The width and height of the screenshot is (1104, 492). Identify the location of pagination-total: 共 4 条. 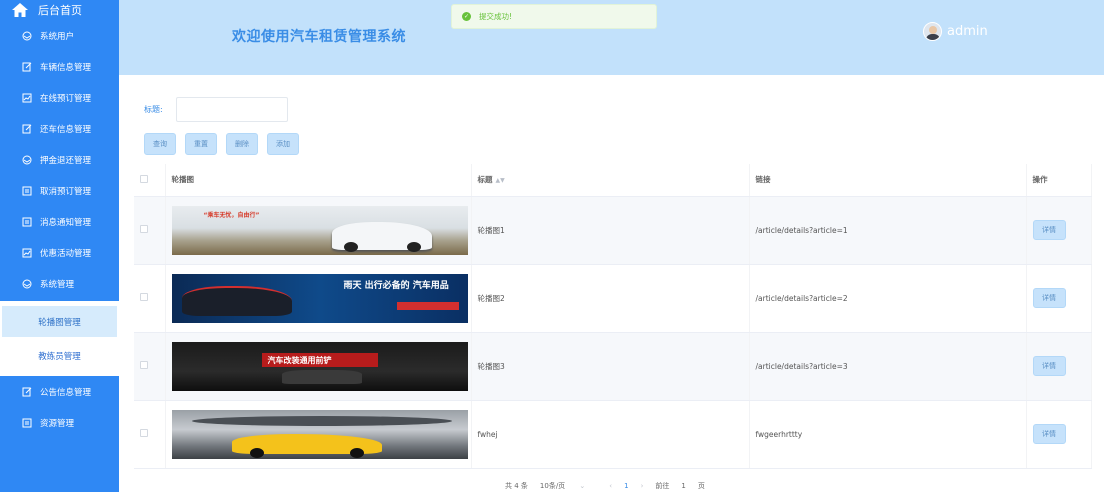
(516, 486).